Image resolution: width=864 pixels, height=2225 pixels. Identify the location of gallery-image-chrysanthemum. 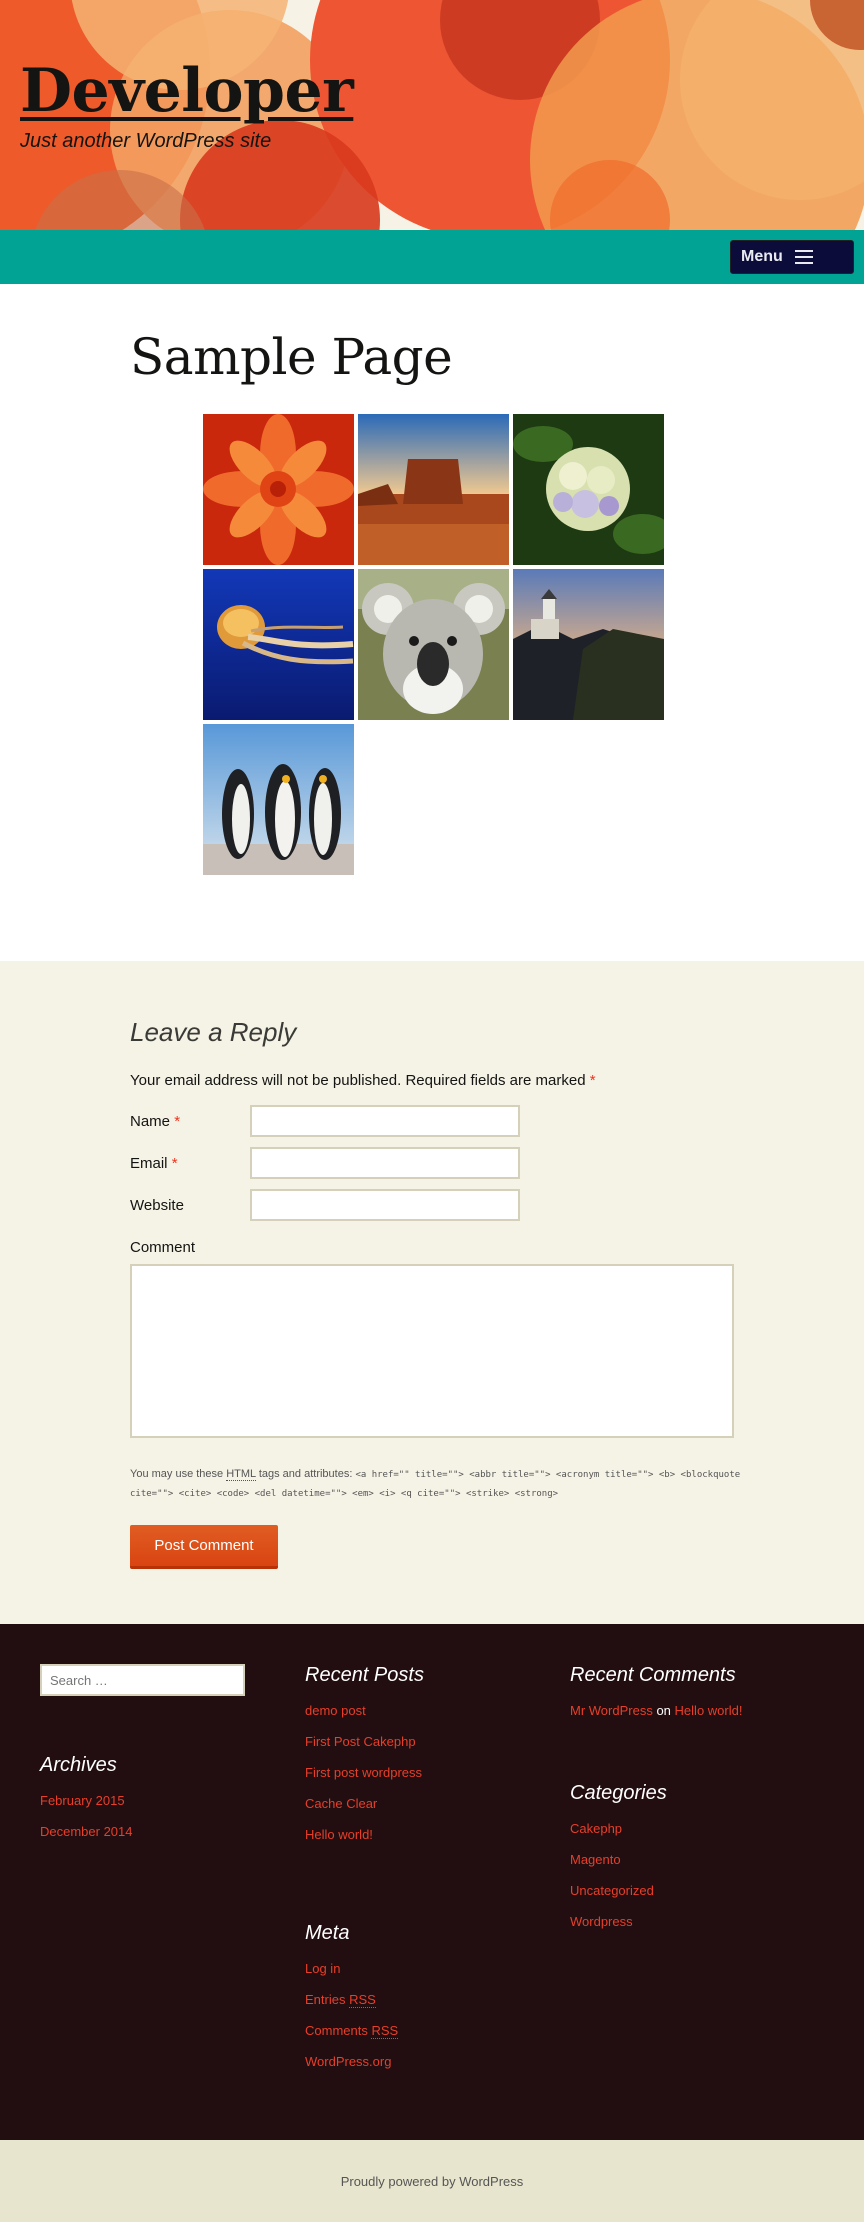
(278, 489).